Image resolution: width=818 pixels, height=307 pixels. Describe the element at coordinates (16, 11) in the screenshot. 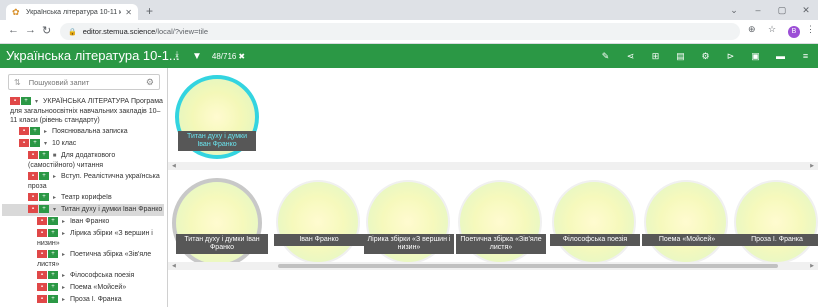

I see `site-favicon-icon: ✿` at that location.